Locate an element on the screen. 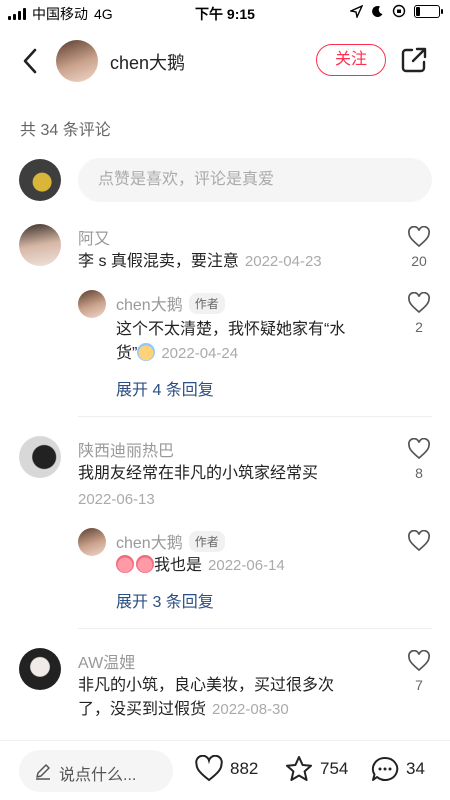 The height and width of the screenshot is (800, 450). like-post-button: 882 is located at coordinates (226, 769).